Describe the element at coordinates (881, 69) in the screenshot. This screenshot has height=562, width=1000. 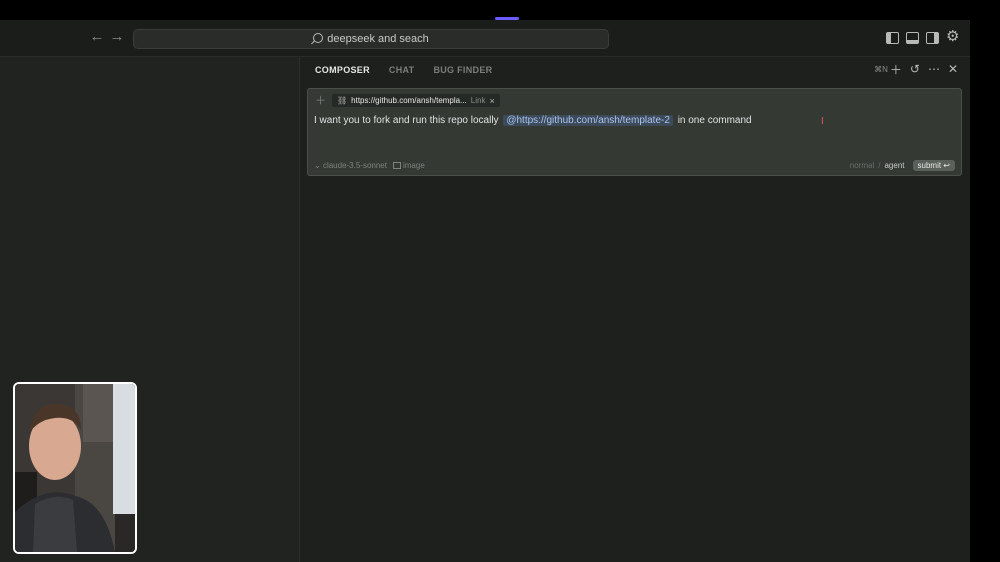
I see `new-composer-shortcut: ⌘N` at that location.